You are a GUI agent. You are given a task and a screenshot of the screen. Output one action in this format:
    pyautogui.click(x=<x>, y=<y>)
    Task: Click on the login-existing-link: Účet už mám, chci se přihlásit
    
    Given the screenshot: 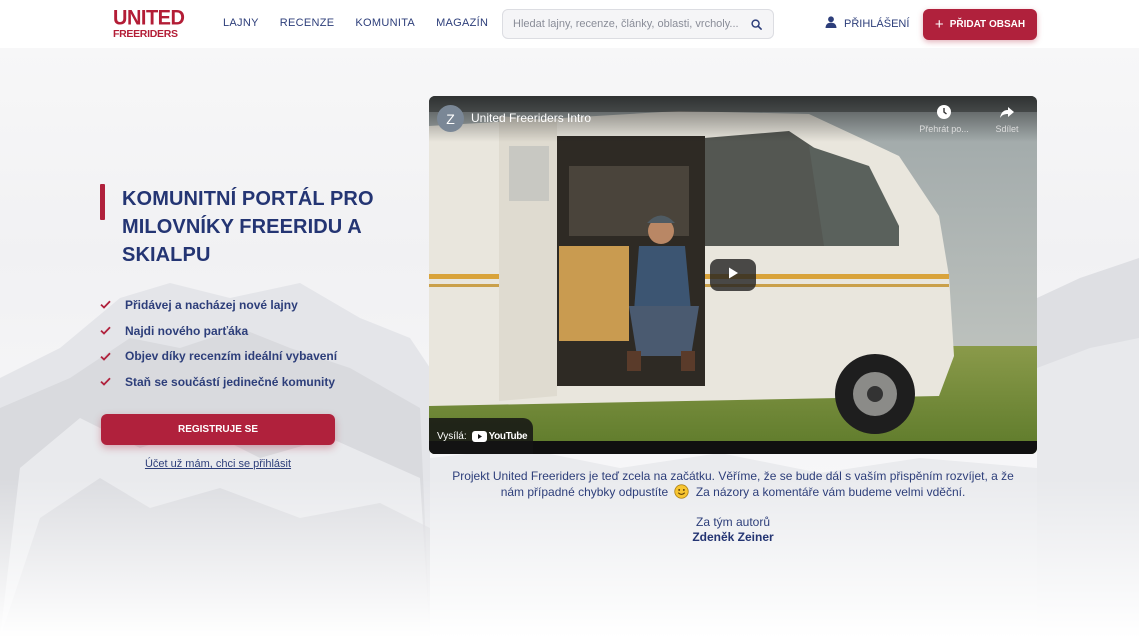 What is the action you would take?
    pyautogui.click(x=218, y=464)
    